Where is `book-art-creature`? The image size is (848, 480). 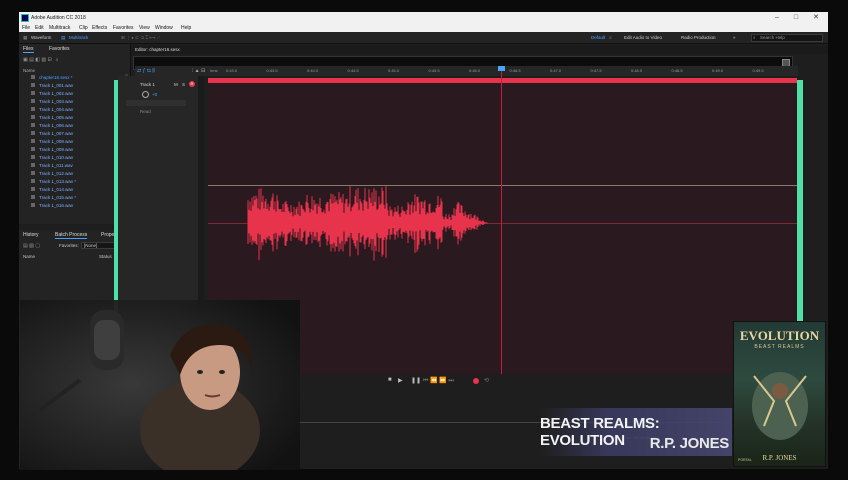 book-art-creature is located at coordinates (780, 406).